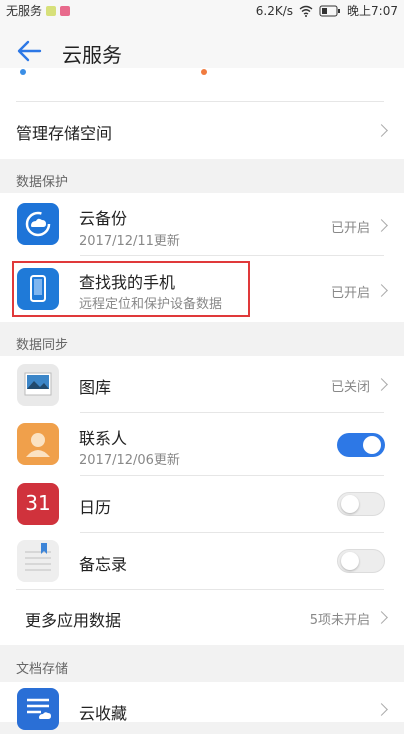 This screenshot has width=404, height=734. What do you see at coordinates (202, 504) in the screenshot?
I see `calendar-row: 31 日历` at bounding box center [202, 504].